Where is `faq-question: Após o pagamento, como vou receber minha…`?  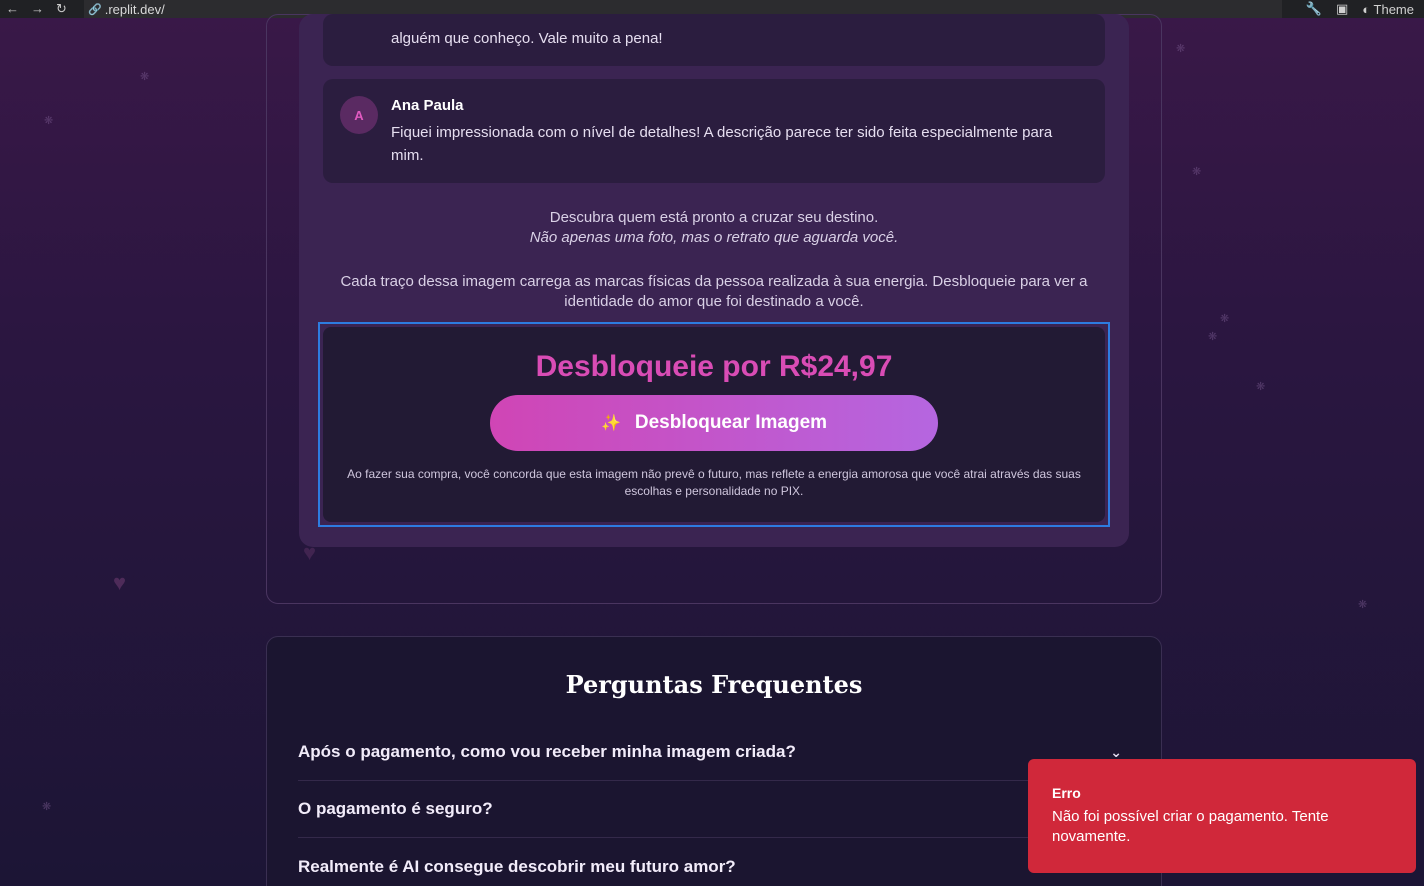
faq-question: Após o pagamento, como vou receber minha… is located at coordinates (547, 751).